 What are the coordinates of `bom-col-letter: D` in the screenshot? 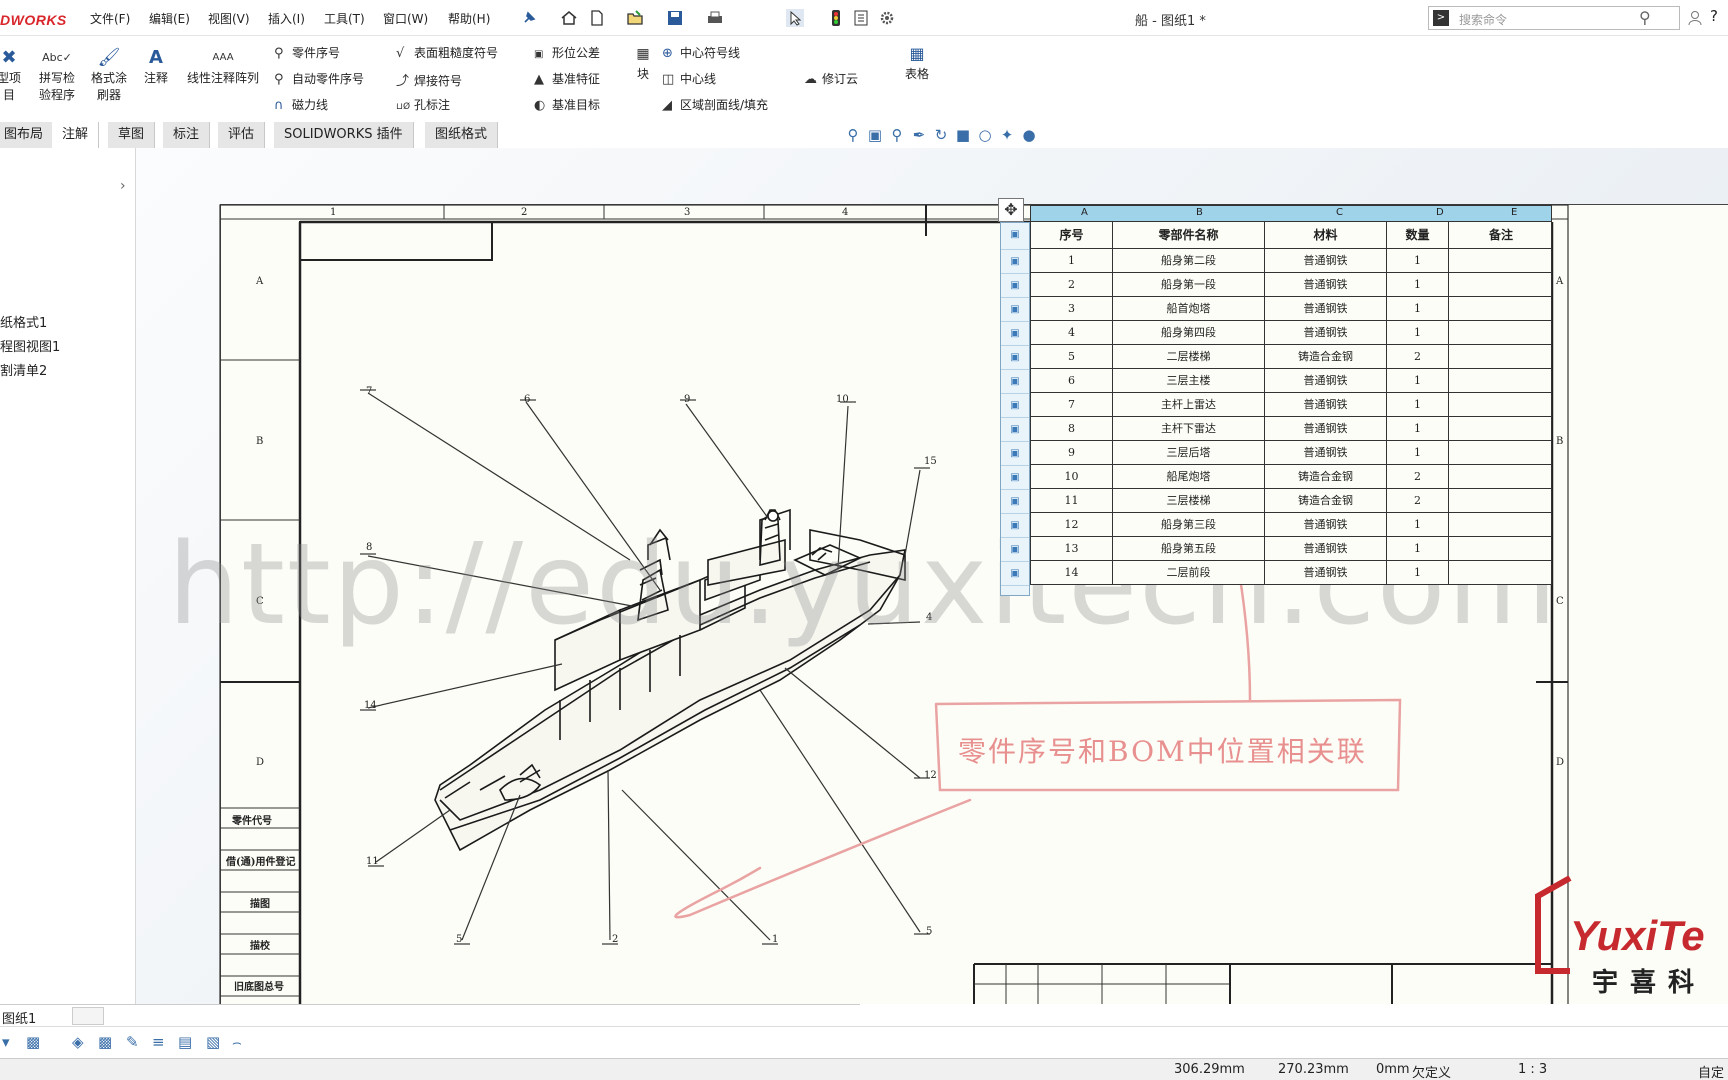 It's located at (1440, 212).